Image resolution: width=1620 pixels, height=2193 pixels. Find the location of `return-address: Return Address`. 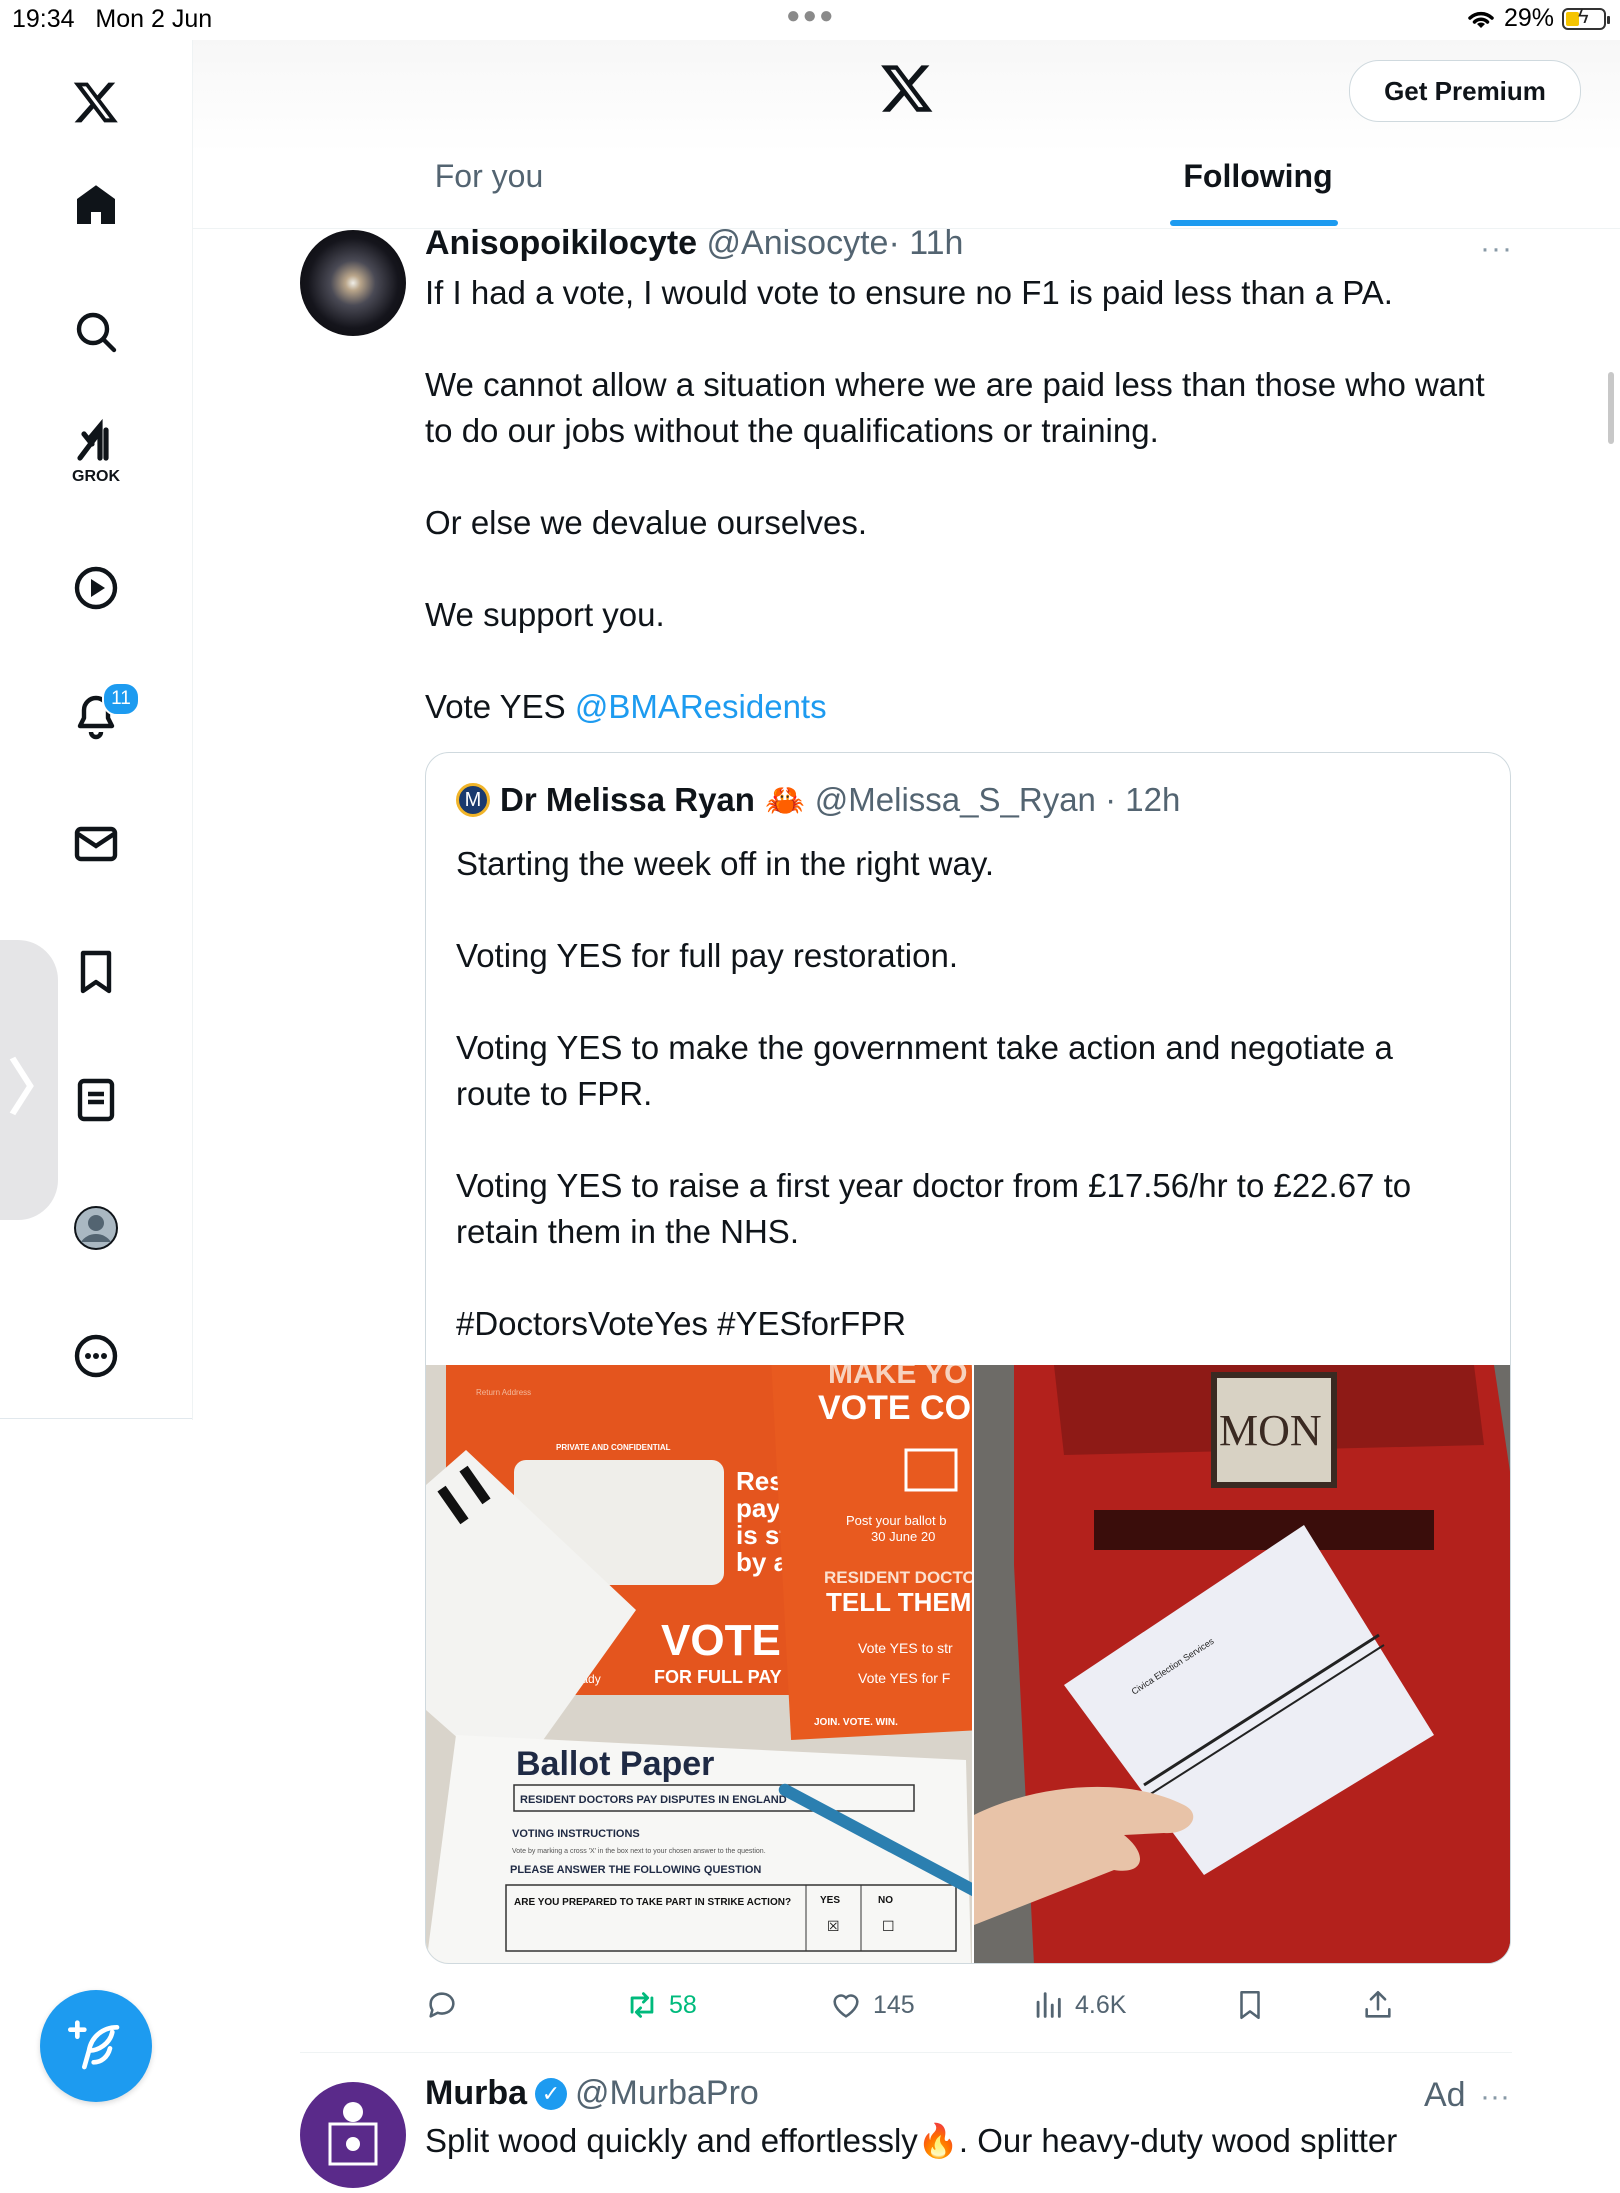

return-address: Return Address is located at coordinates (503, 1392).